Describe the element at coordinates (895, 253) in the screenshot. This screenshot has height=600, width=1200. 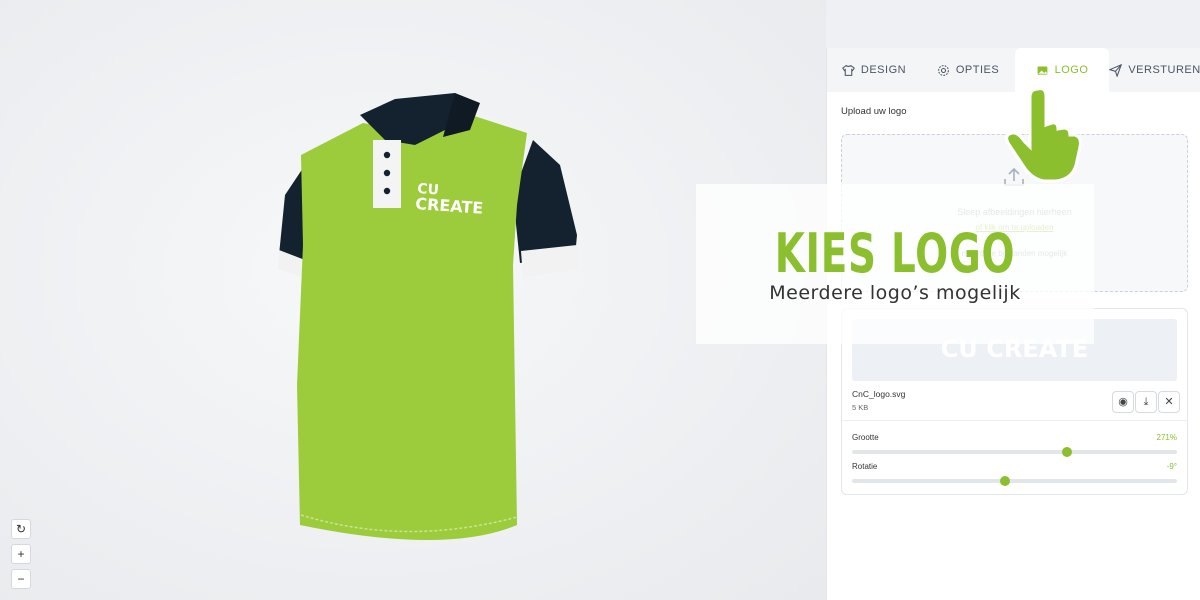
I see `promo-headline: KIES LOGO` at that location.